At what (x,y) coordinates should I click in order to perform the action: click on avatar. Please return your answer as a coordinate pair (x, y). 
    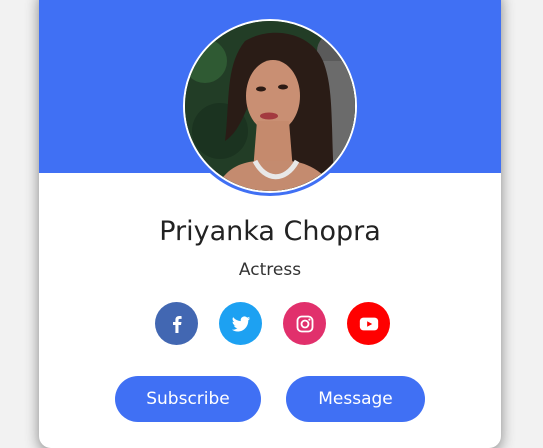
    Looking at the image, I should click on (270, 106).